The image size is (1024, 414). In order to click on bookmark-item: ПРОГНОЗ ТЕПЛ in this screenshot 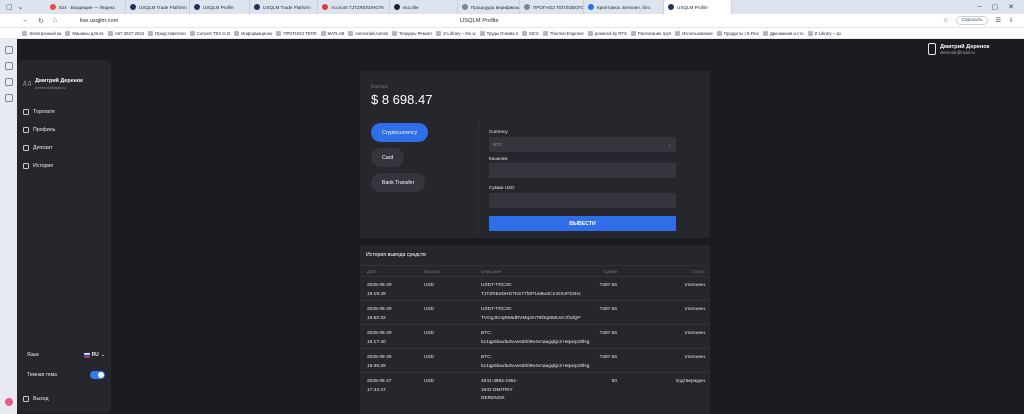, I will do `click(296, 33)`.